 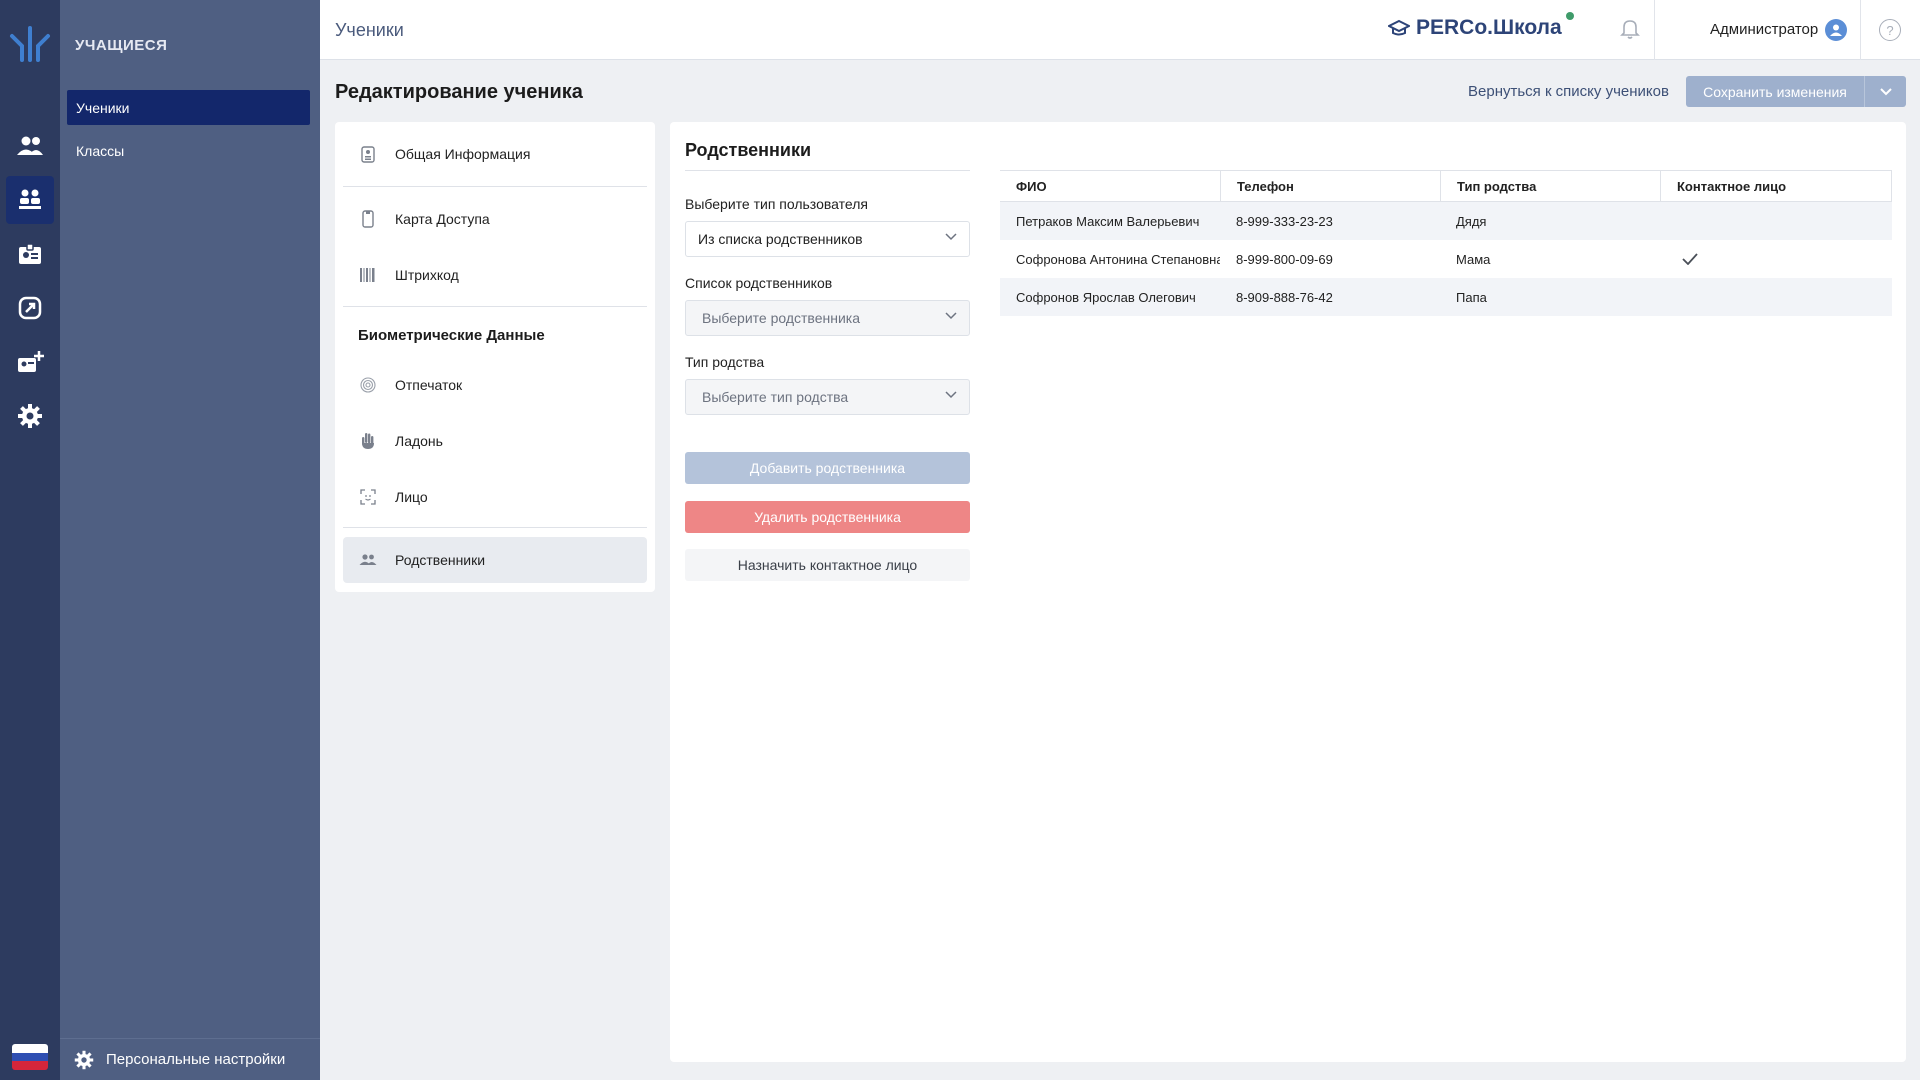 What do you see at coordinates (368, 441) in the screenshot?
I see `palm-icon` at bounding box center [368, 441].